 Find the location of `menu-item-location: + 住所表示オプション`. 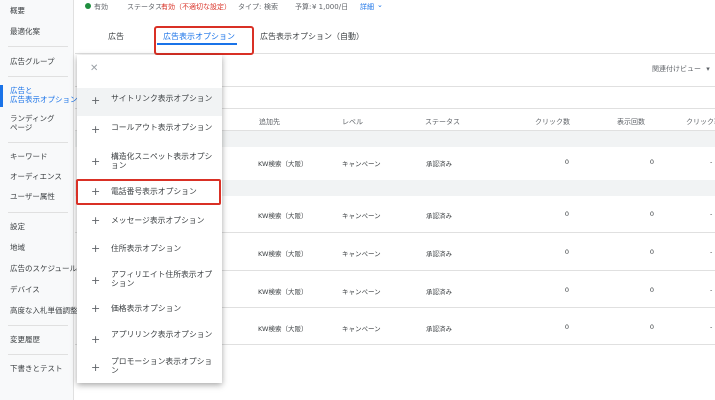

menu-item-location: + 住所表示オプション is located at coordinates (149, 250).